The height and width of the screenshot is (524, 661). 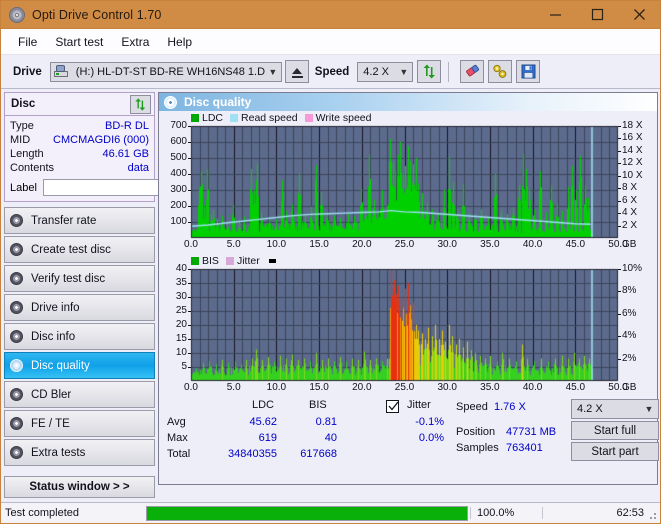 What do you see at coordinates (27, 154) in the screenshot?
I see `disc-length-label: Length` at bounding box center [27, 154].